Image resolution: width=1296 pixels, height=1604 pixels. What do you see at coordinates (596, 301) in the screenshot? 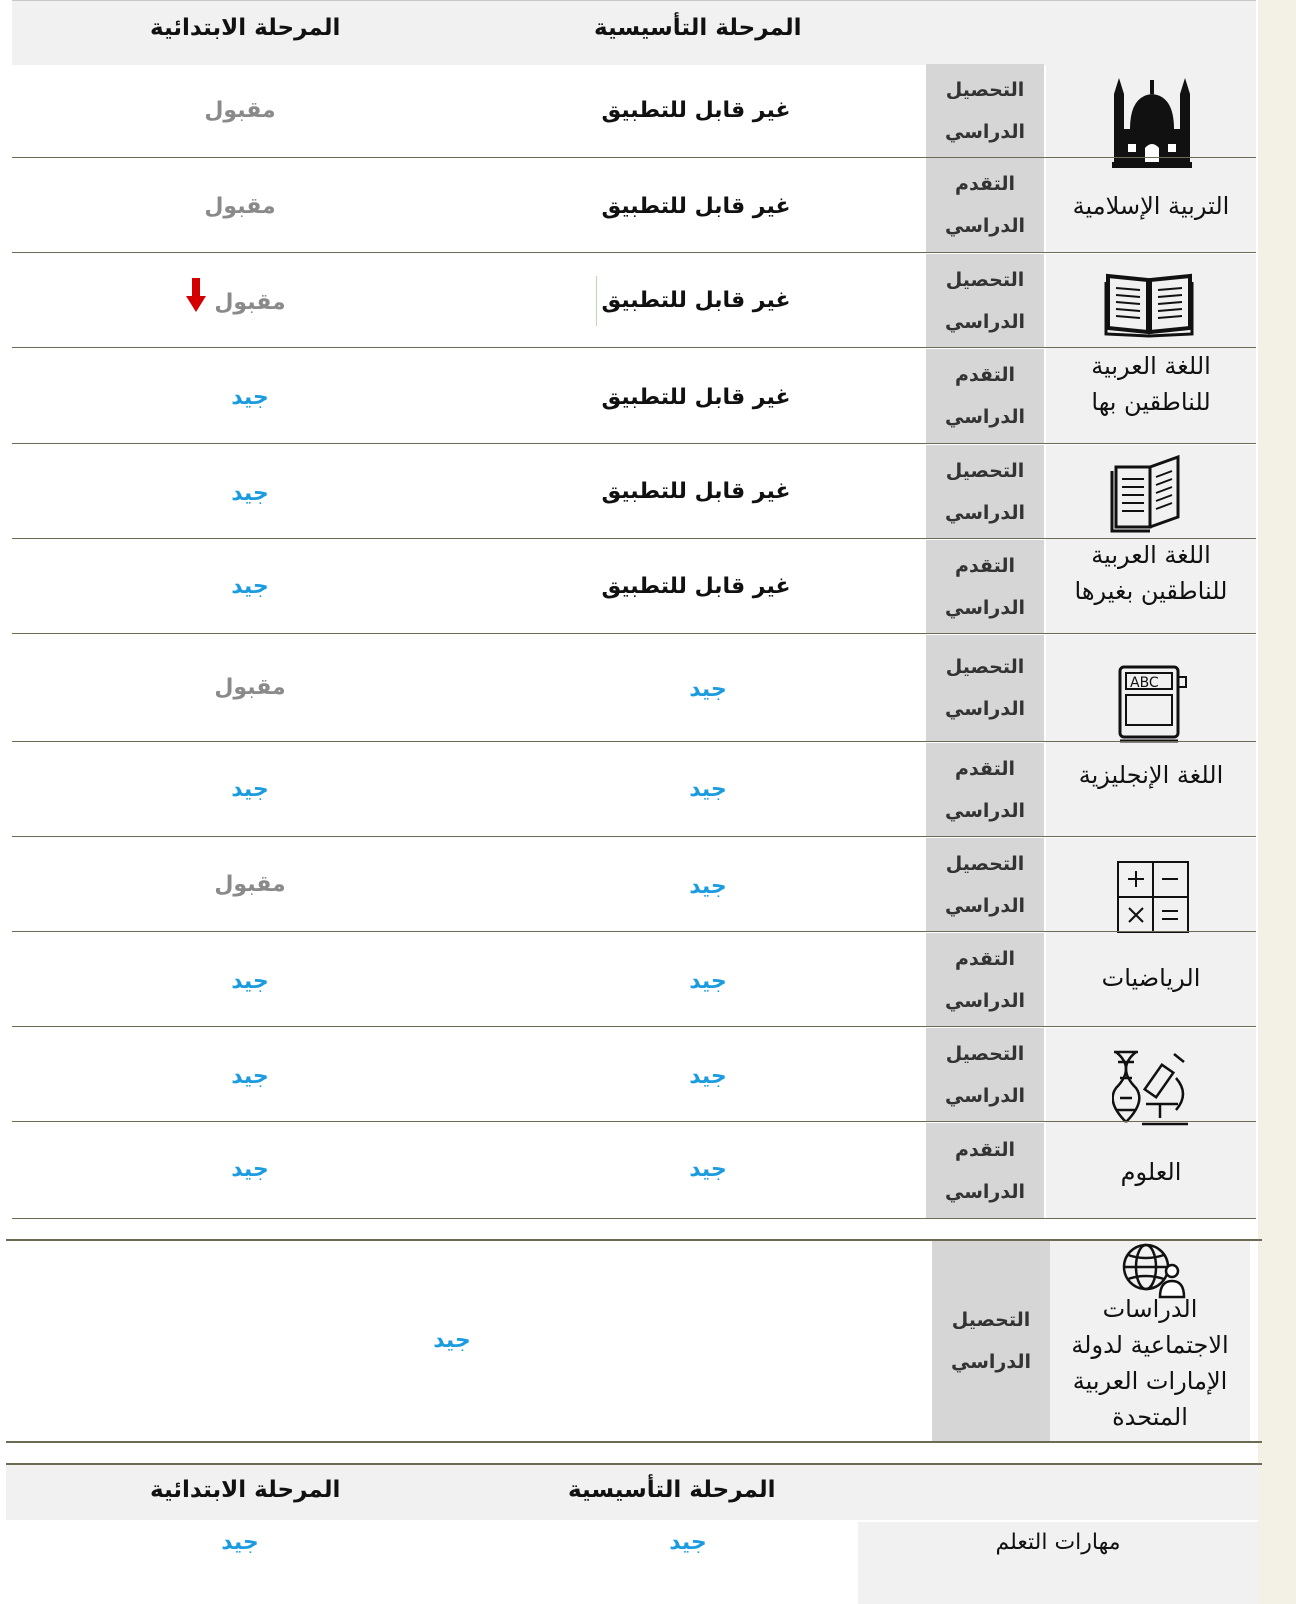
I see `cell-divider` at bounding box center [596, 301].